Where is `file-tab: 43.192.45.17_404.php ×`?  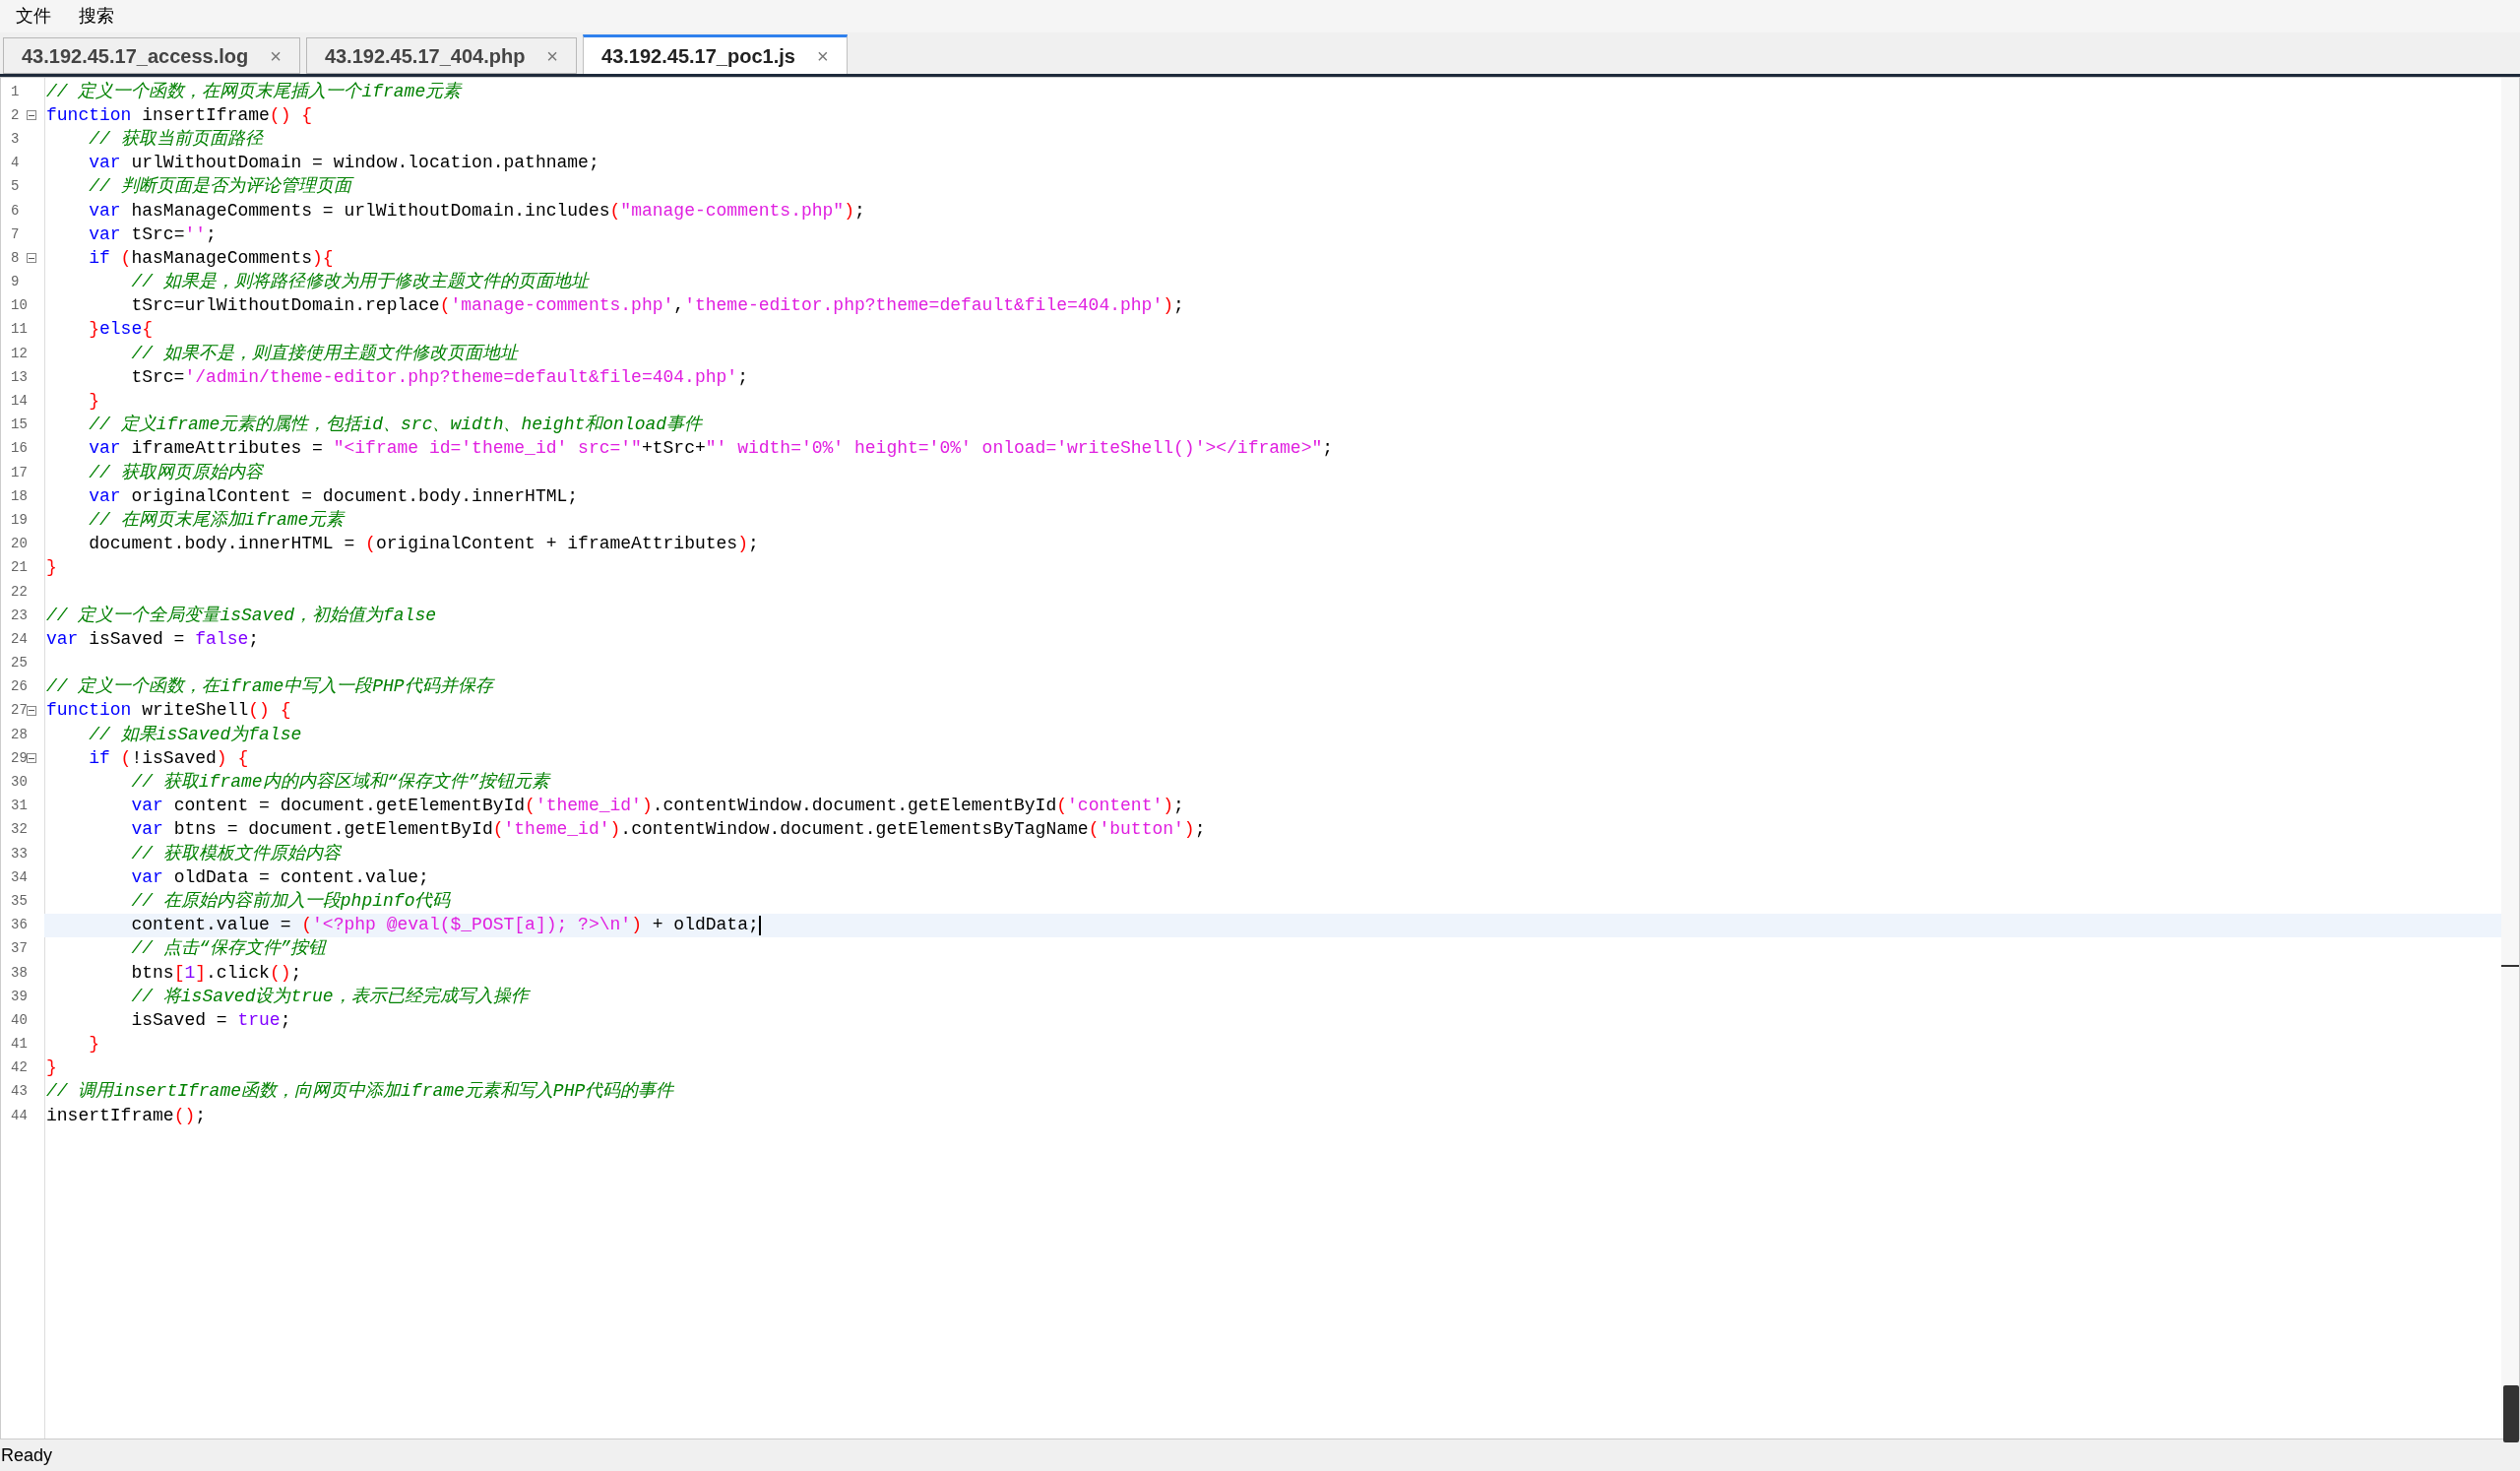
file-tab: 43.192.45.17_404.php × is located at coordinates (441, 55).